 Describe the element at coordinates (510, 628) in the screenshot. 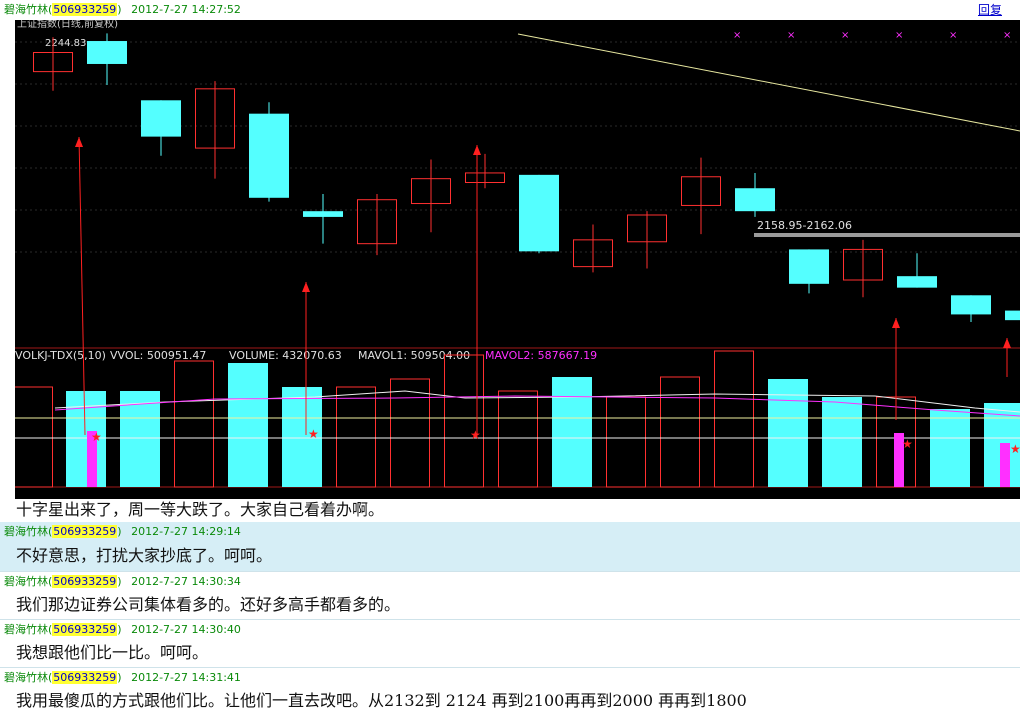

I see `message-header: 碧海竹林(506933259) 2012-7-27 14:30:40` at that location.